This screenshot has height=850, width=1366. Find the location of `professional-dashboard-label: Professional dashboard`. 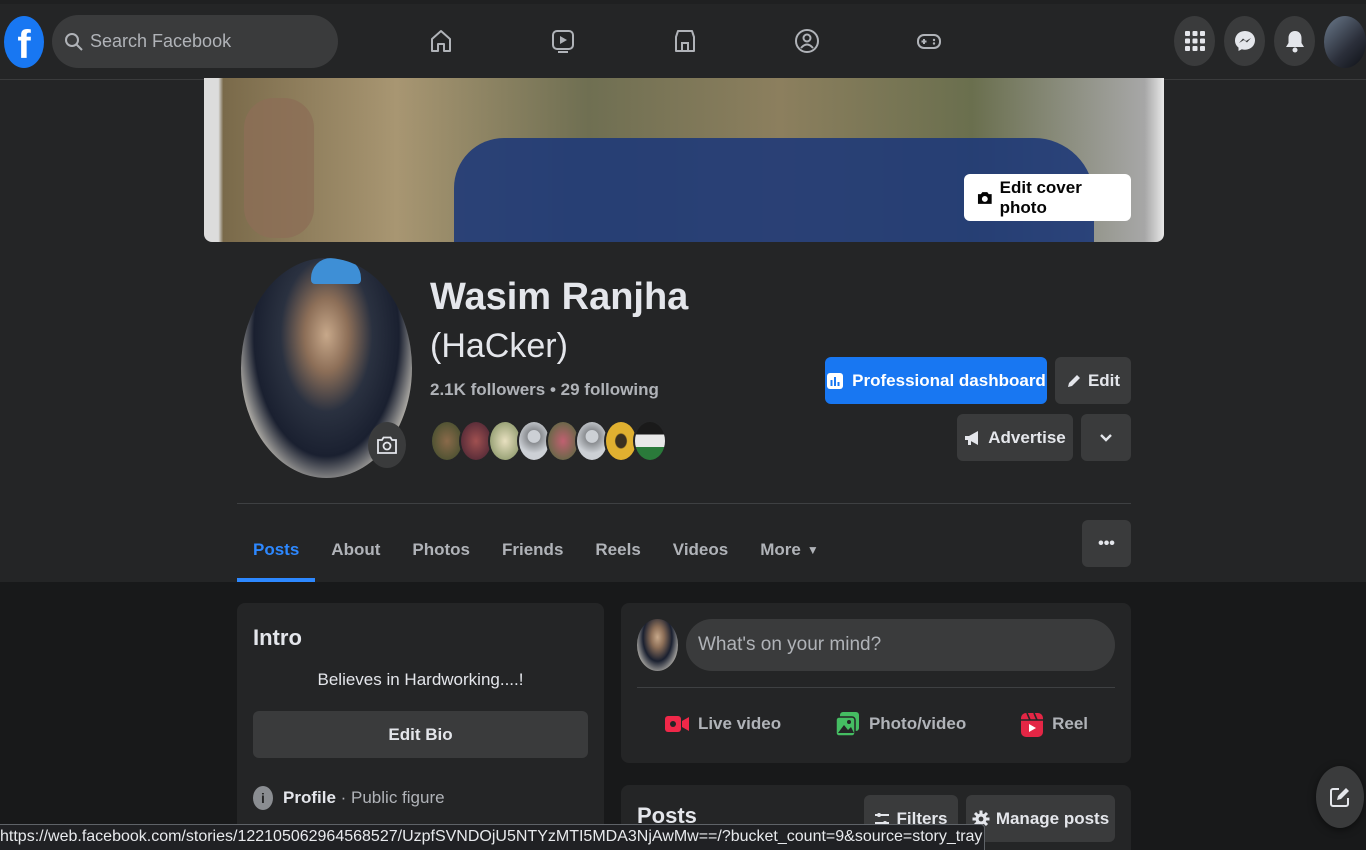

professional-dashboard-label: Professional dashboard is located at coordinates (949, 380).